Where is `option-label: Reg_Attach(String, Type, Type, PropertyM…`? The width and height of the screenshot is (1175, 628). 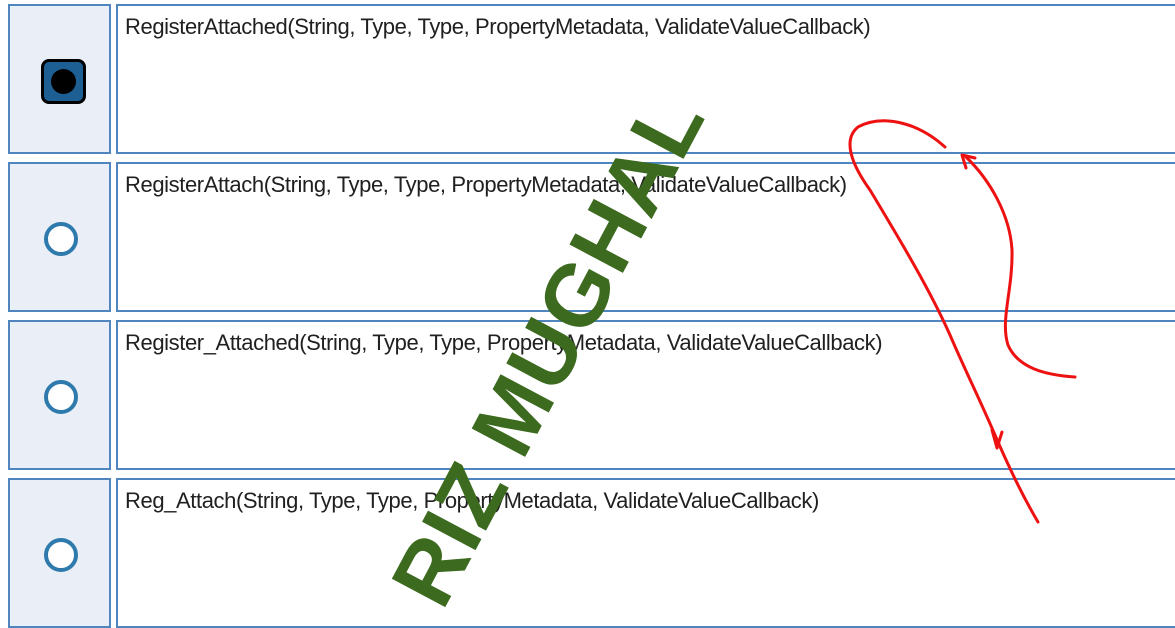
option-label: Reg_Attach(String, Type, Type, PropertyM… is located at coordinates (472, 500).